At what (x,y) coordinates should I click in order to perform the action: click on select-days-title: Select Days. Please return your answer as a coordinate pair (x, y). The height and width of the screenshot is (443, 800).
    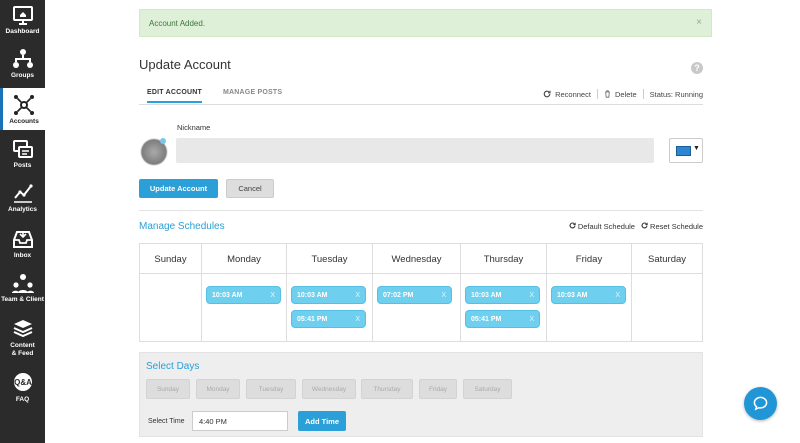
    Looking at the image, I should click on (173, 366).